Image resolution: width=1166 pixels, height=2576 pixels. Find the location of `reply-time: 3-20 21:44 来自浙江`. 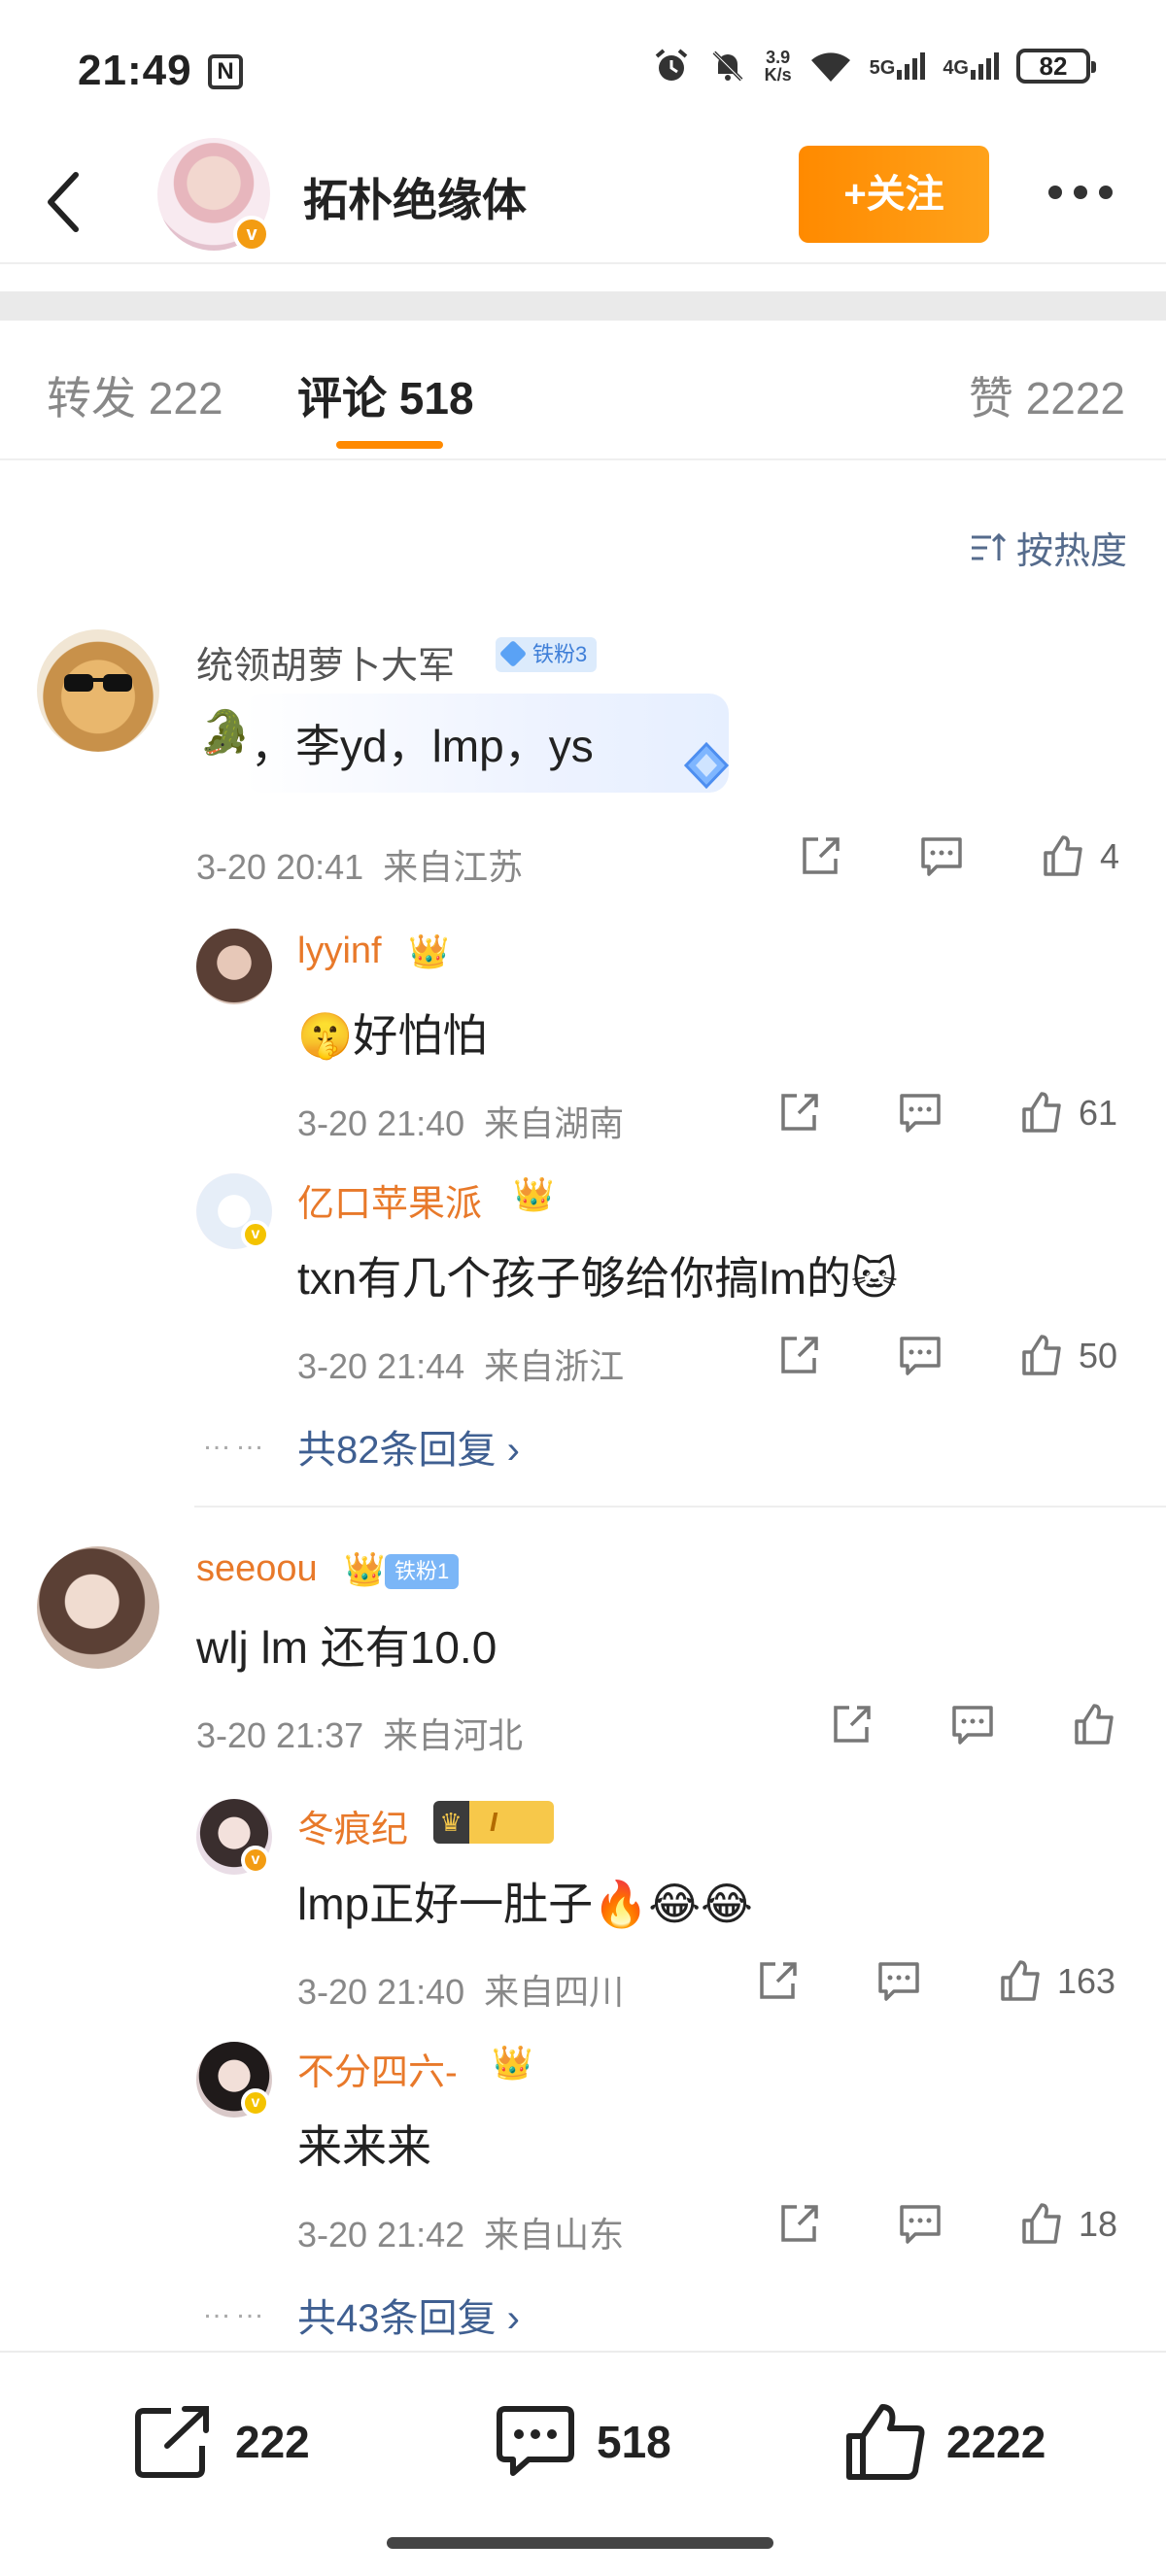

reply-time: 3-20 21:44 来自浙江 is located at coordinates (461, 1366).